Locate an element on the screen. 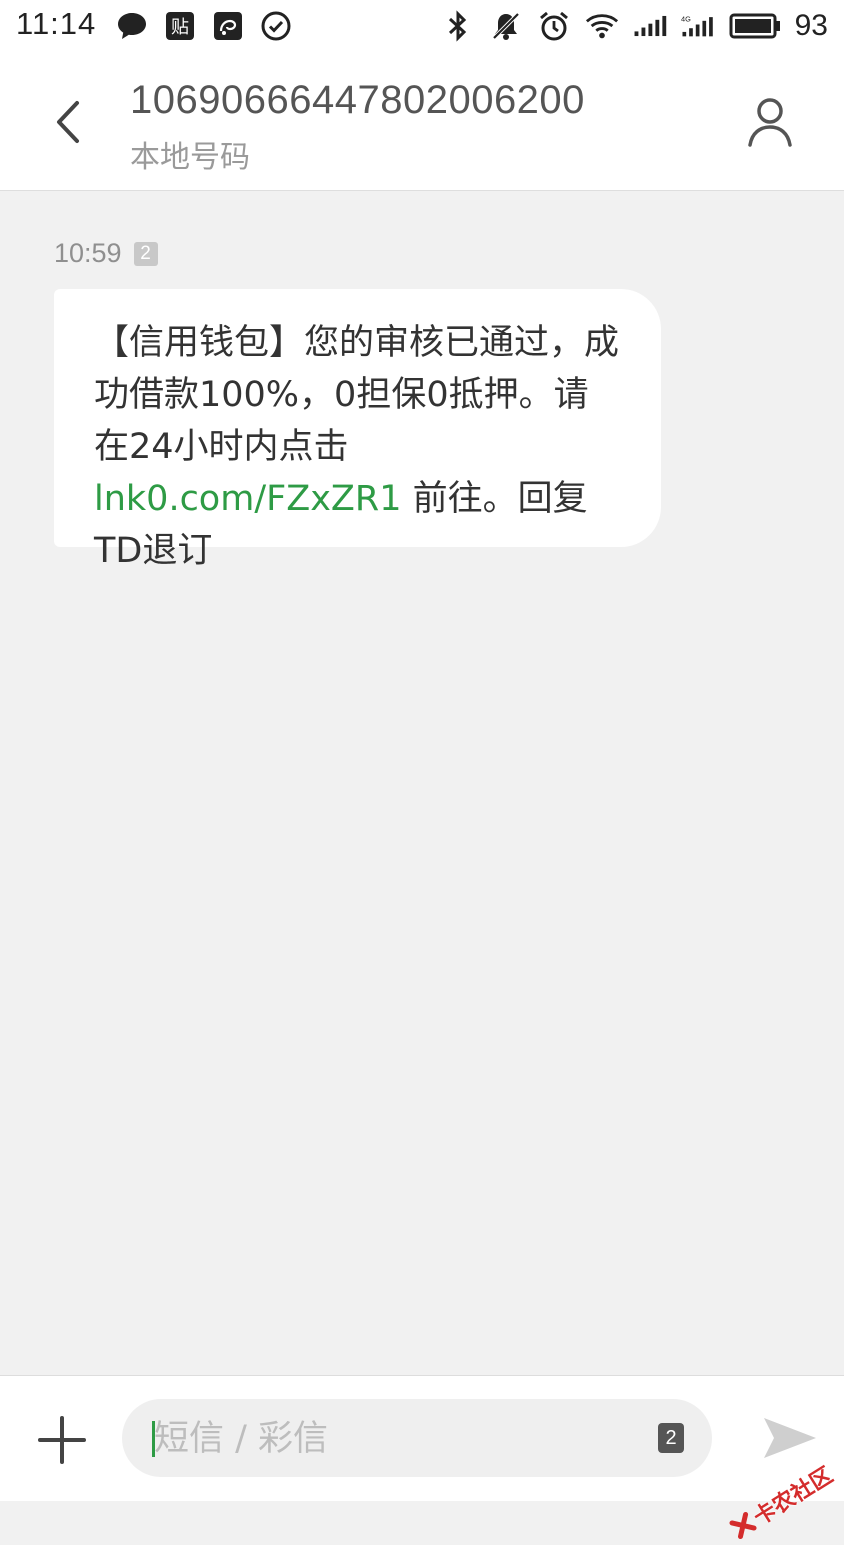  svg-text: 贴 is located at coordinates (180, 27).